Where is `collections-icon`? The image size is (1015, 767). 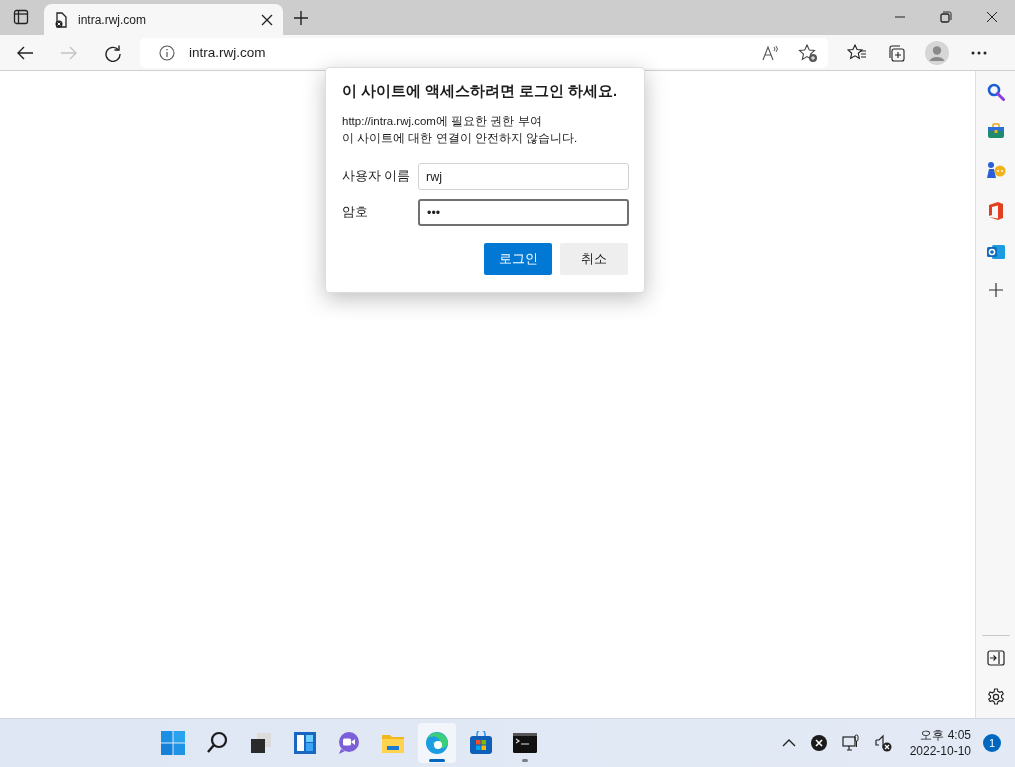
collections-icon is located at coordinates (896, 52).